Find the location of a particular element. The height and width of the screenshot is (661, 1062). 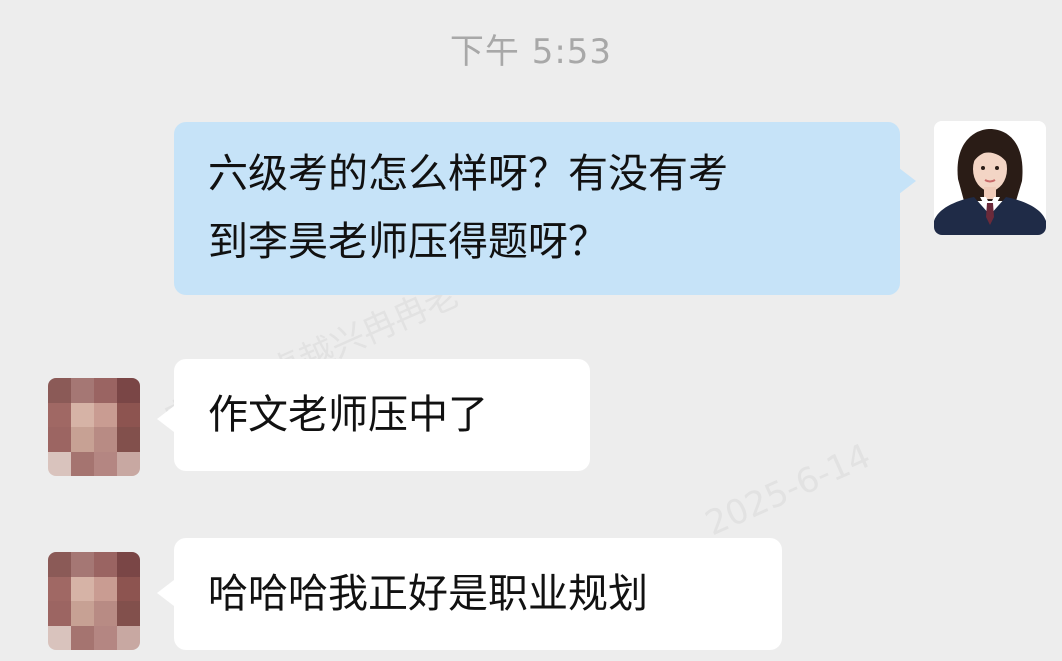

watermark-lower: 2025-6-14 is located at coordinates (787, 490).